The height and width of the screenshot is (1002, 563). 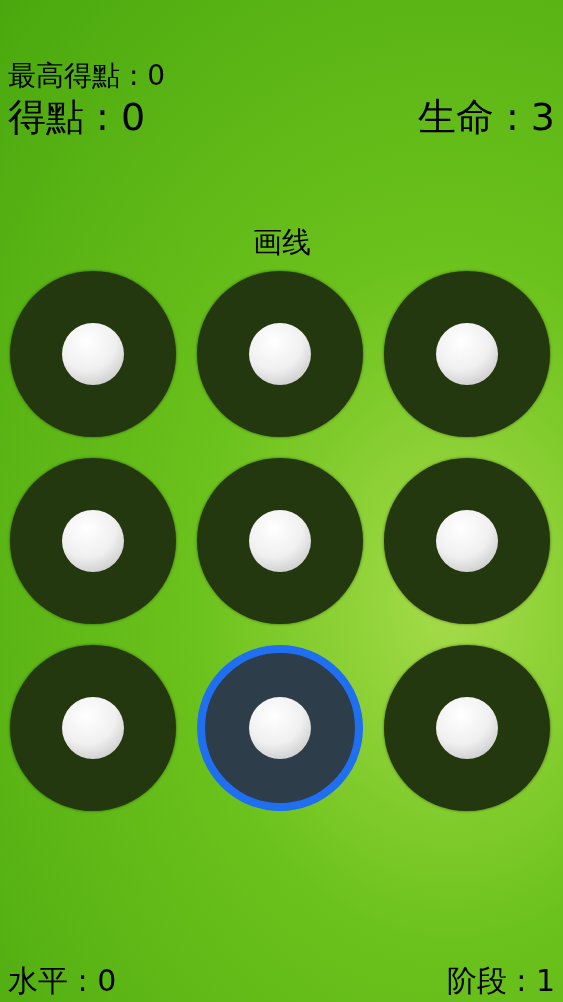 What do you see at coordinates (486, 117) in the screenshot?
I see `lives-text: 生命 : 3` at bounding box center [486, 117].